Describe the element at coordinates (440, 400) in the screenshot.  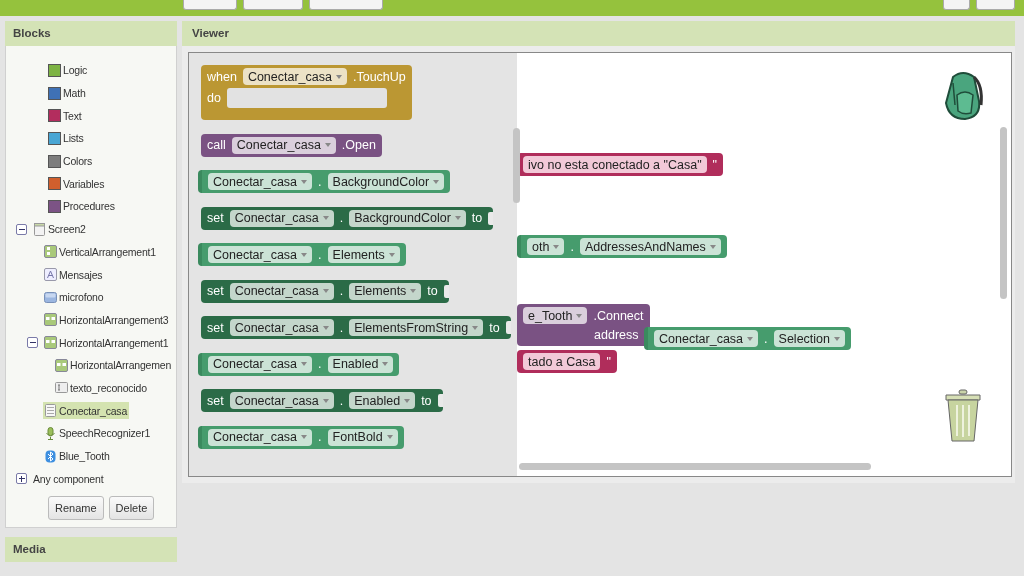
I see `input-socket` at that location.